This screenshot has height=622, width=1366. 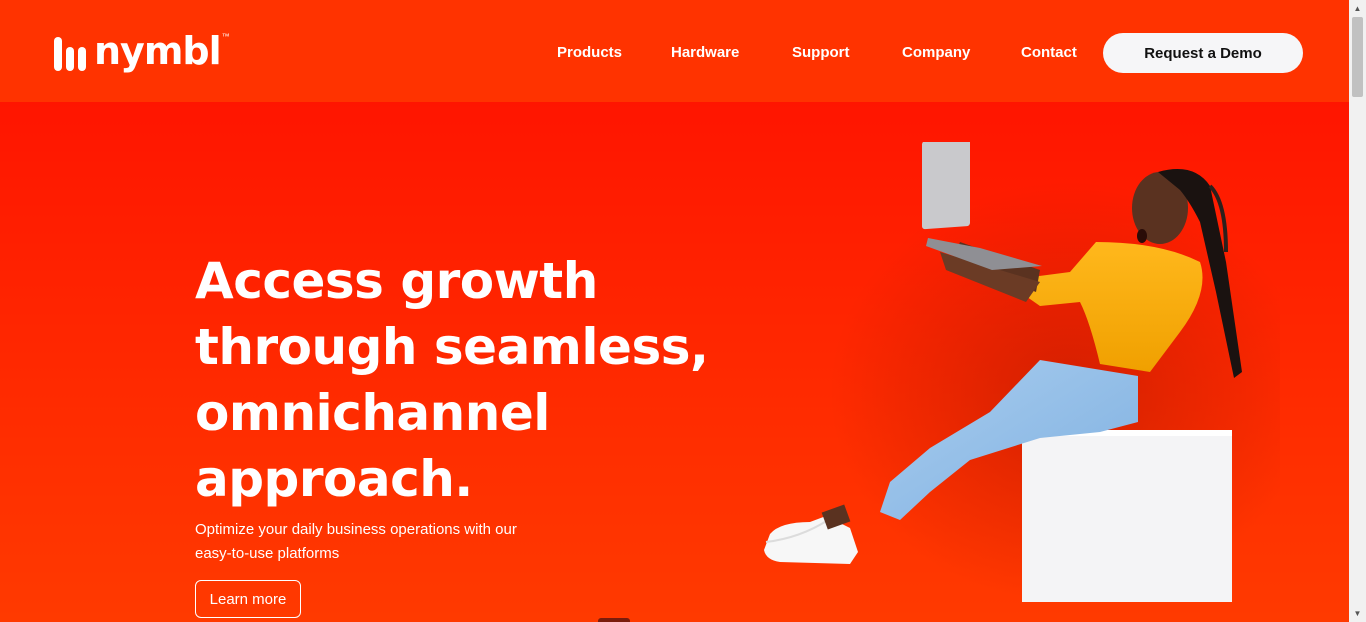 I want to click on carousel-indicator, so click(x=614, y=620).